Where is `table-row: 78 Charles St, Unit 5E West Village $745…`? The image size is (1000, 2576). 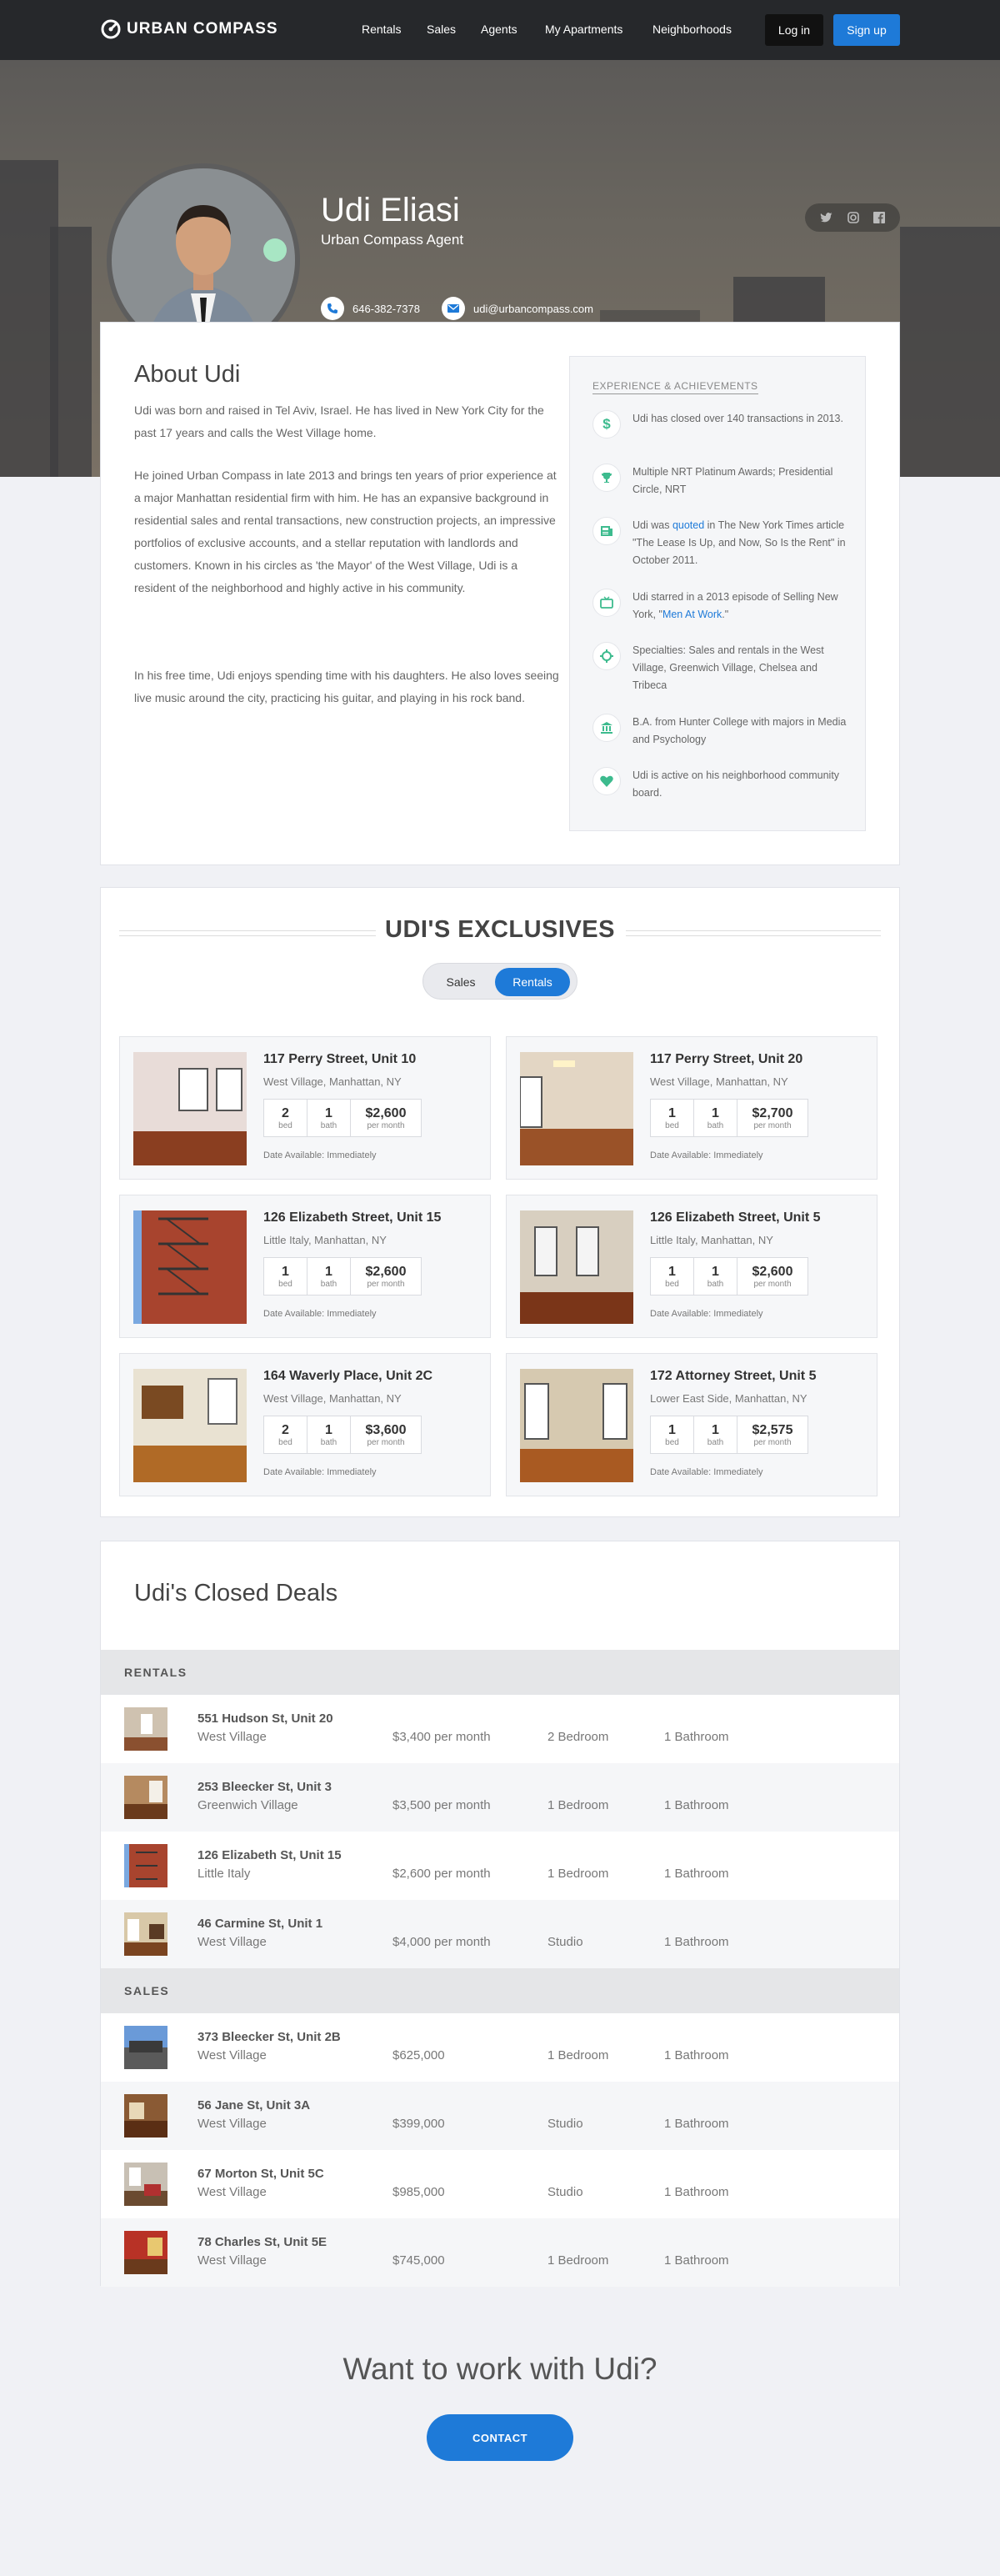
table-row: 78 Charles St, Unit 5E West Village $745… is located at coordinates (500, 2252).